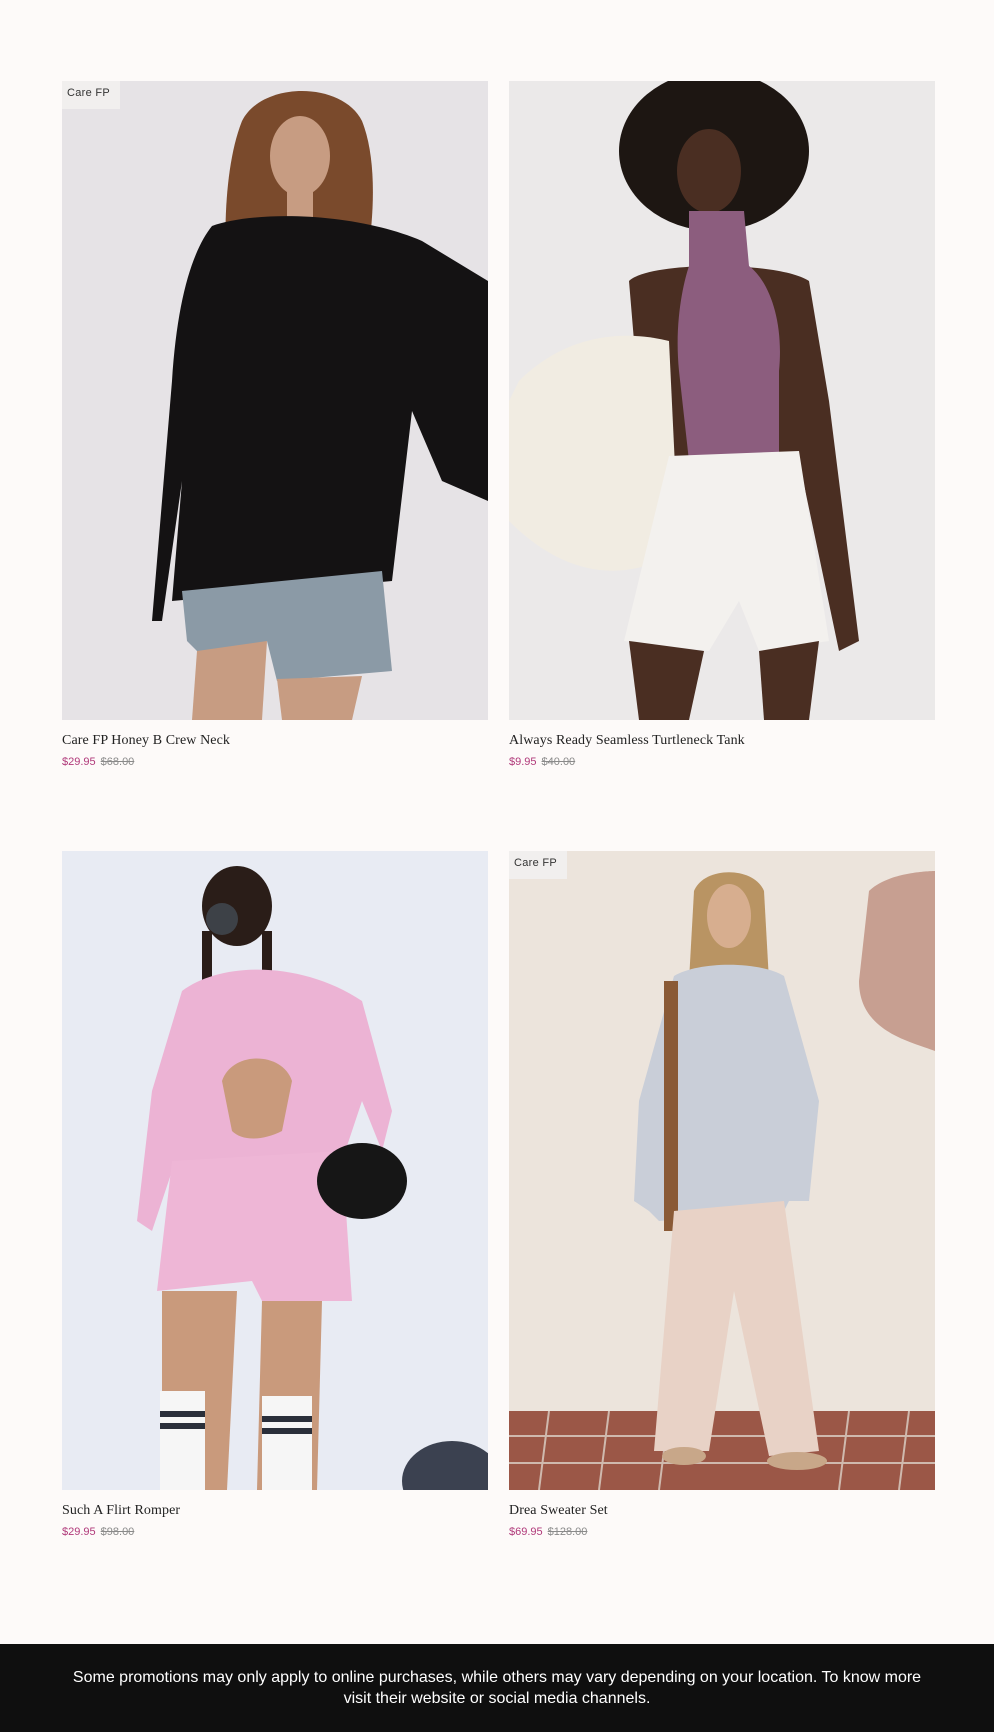 The width and height of the screenshot is (994, 1732). What do you see at coordinates (722, 1511) in the screenshot?
I see `product-title: Drea Sweater Set` at bounding box center [722, 1511].